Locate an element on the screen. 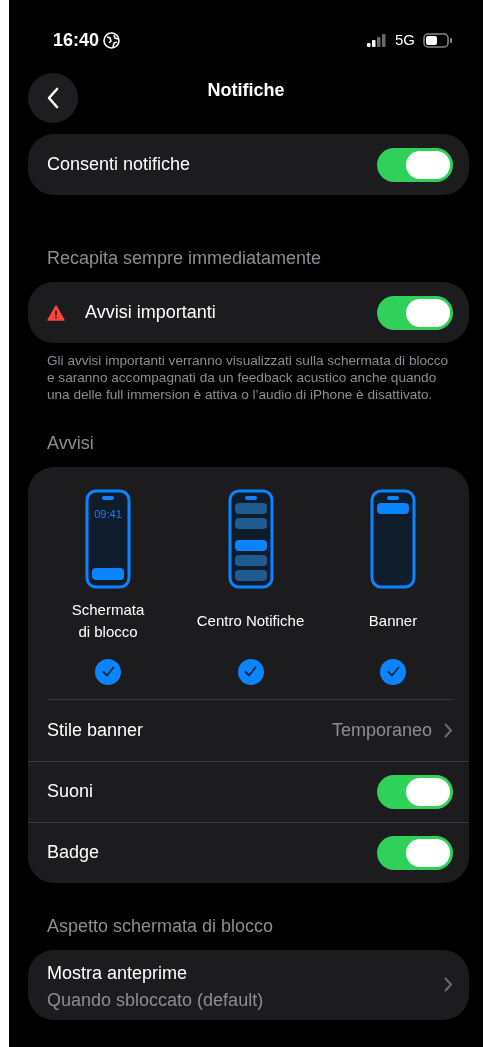  chevron-left-icon is located at coordinates (53, 98).